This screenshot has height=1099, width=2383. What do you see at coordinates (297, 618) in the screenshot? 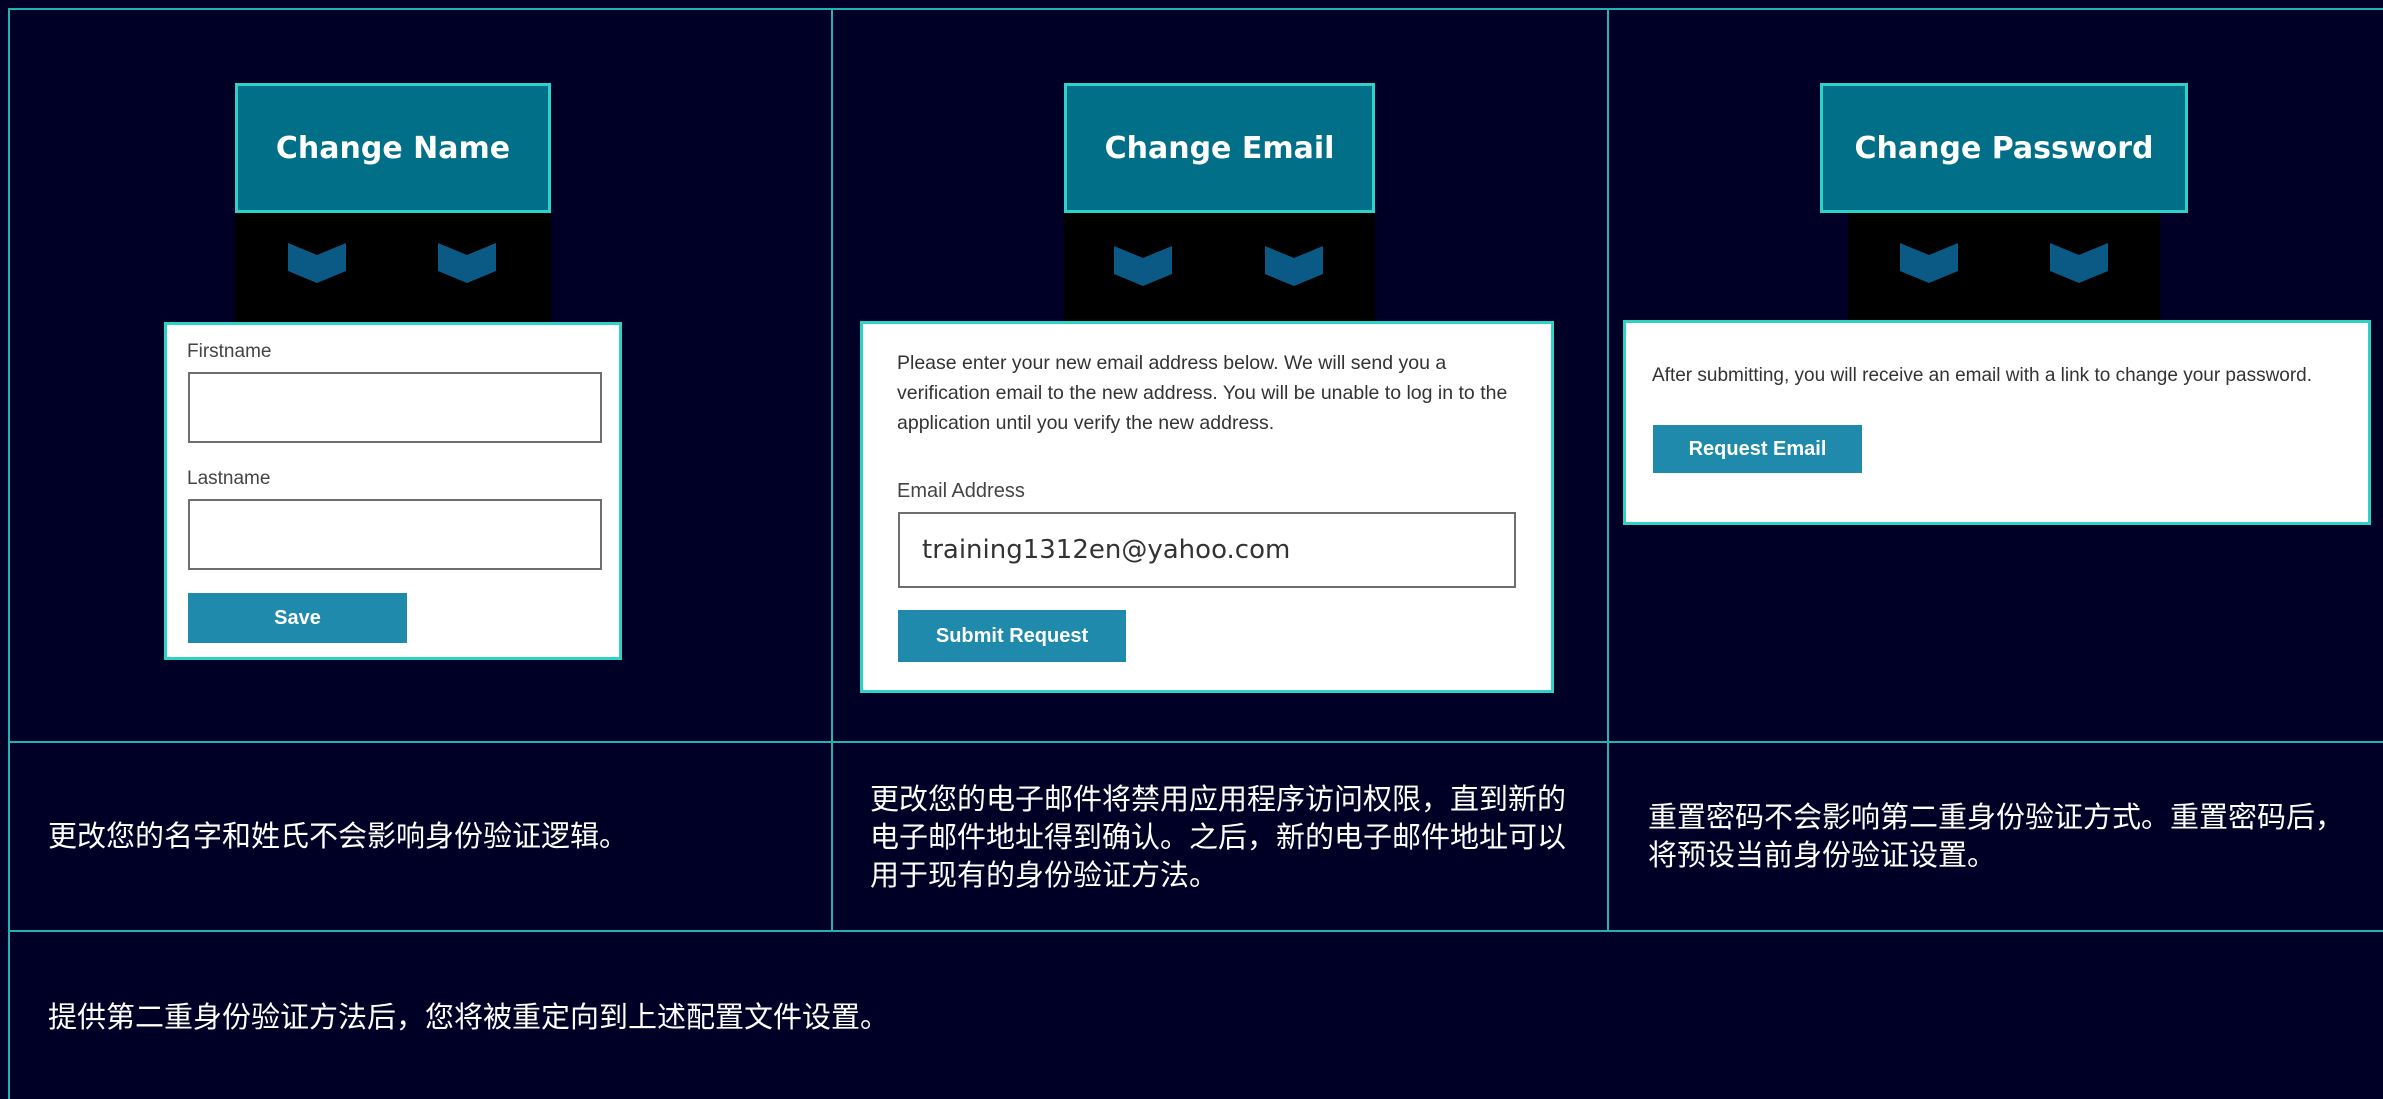
I see `save-button: Save` at bounding box center [297, 618].